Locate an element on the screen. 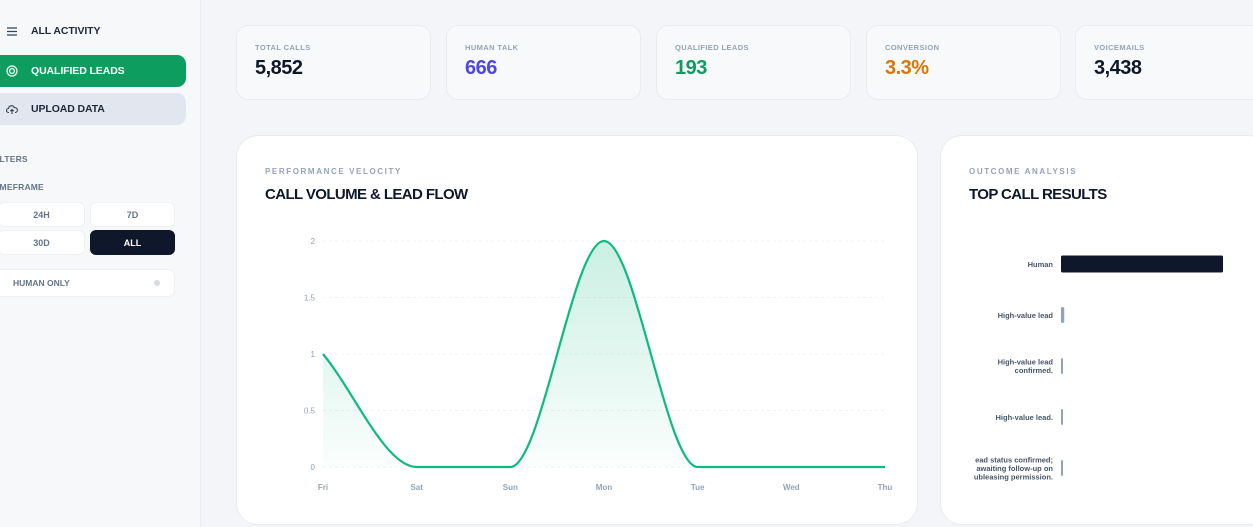  human-only-toggle: HUMAN ONLY is located at coordinates (87, 283).